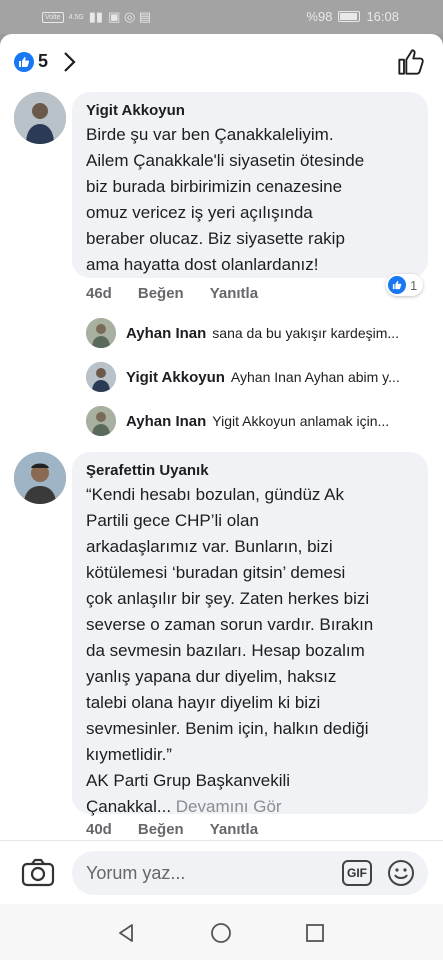  What do you see at coordinates (319, 16) in the screenshot?
I see `battery-percent: %98` at bounding box center [319, 16].